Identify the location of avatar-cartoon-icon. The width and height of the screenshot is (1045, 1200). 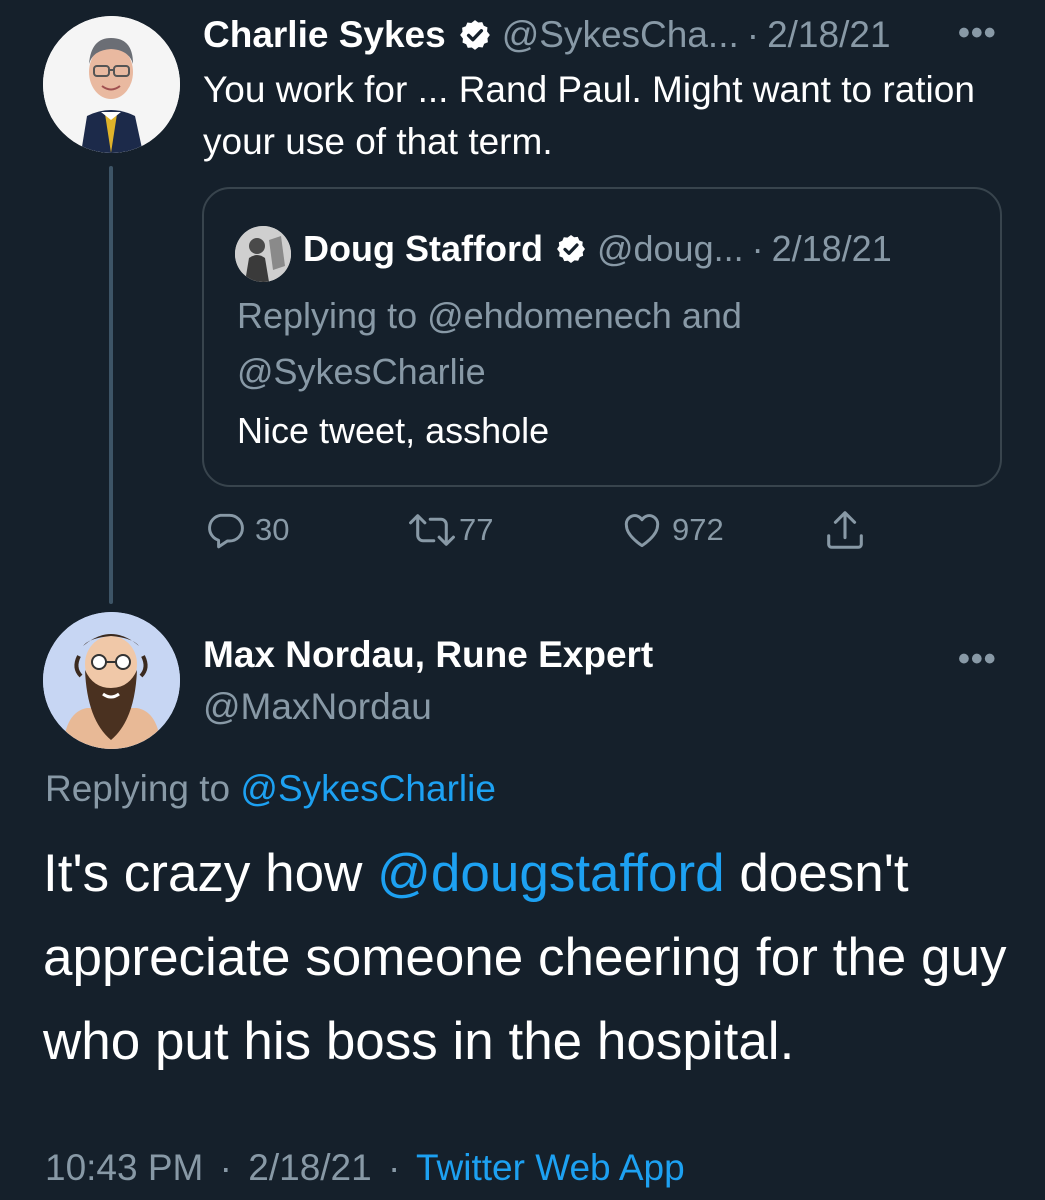
(111, 680).